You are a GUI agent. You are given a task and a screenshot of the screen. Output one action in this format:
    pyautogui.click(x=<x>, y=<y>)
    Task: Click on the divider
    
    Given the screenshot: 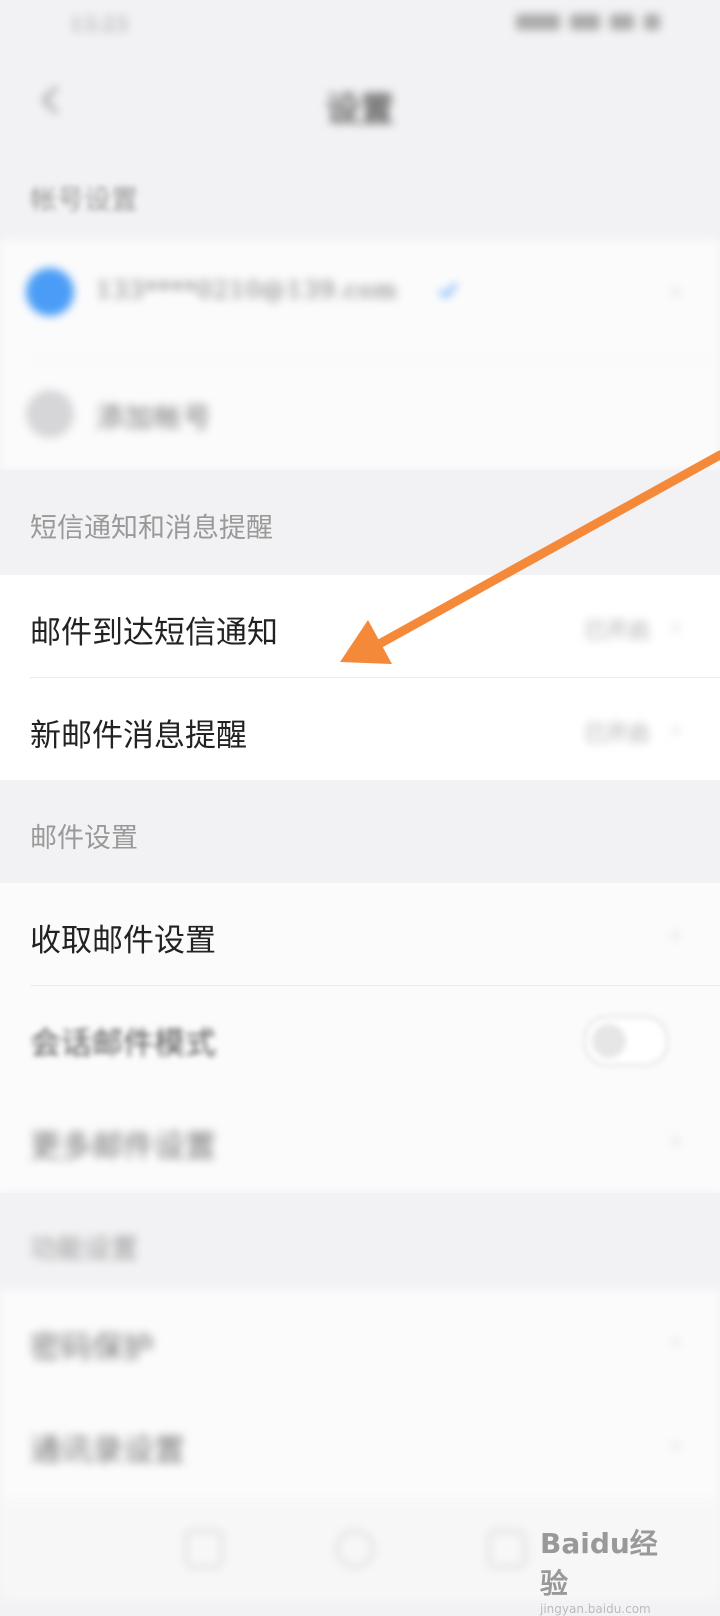 What is the action you would take?
    pyautogui.click(x=375, y=359)
    